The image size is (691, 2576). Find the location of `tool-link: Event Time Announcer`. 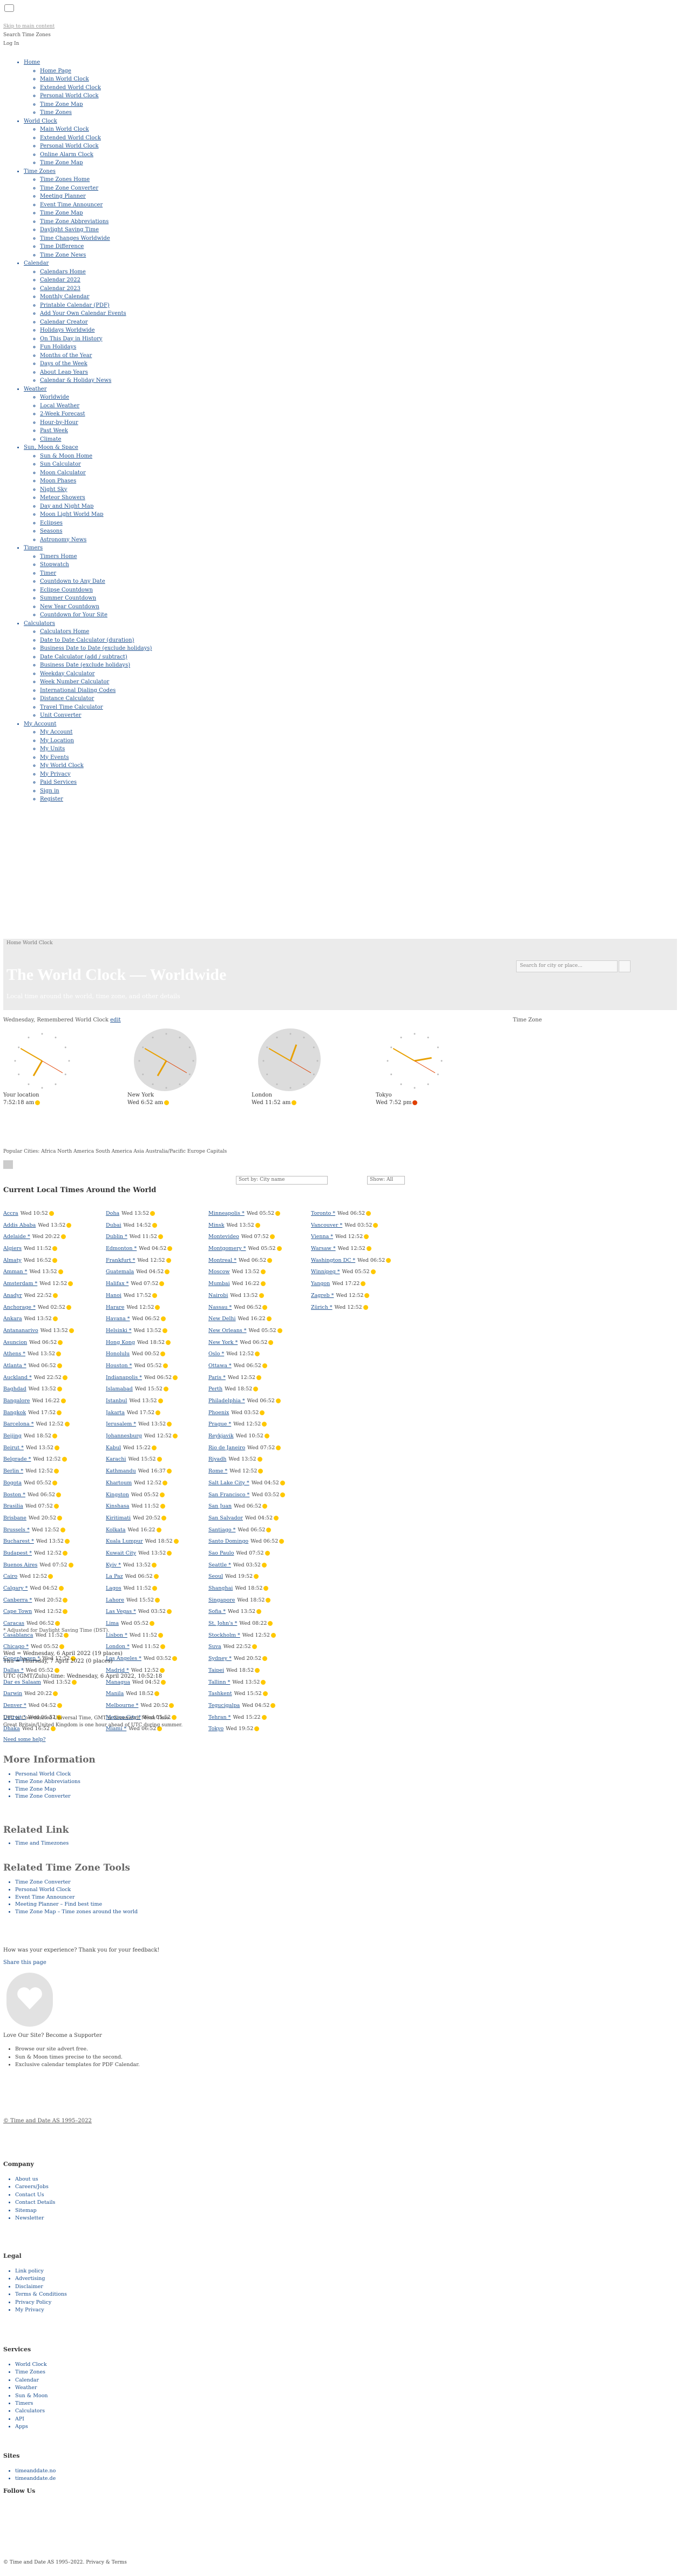

tool-link: Event Time Announcer is located at coordinates (76, 1897).